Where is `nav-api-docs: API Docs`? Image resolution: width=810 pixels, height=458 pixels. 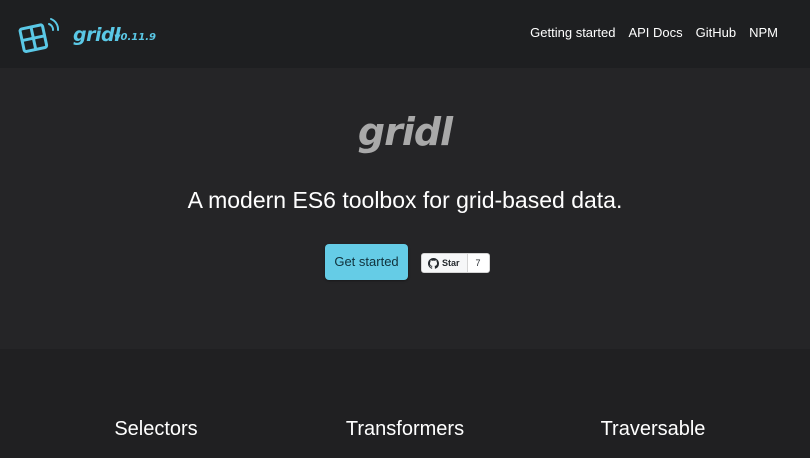 nav-api-docs: API Docs is located at coordinates (655, 33).